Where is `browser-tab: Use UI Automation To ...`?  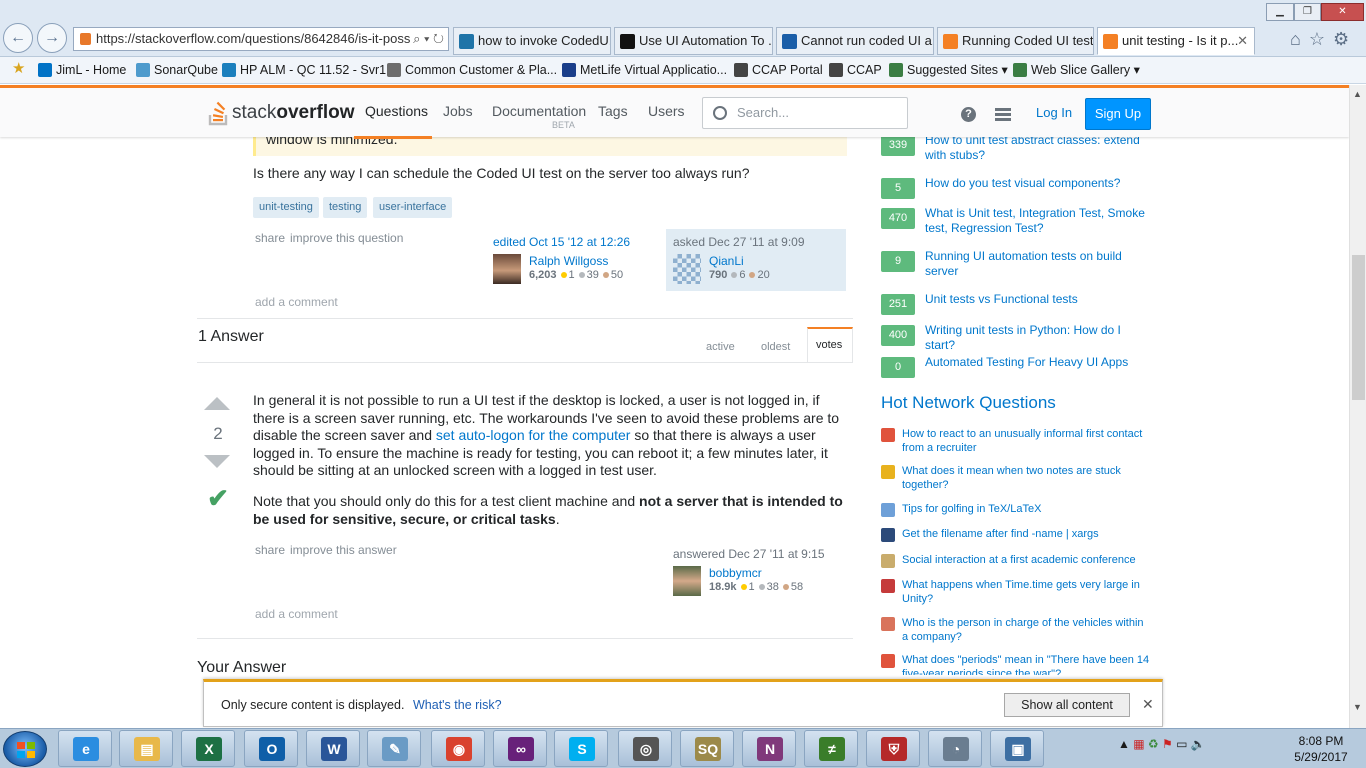
browser-tab: Use UI Automation To ... is located at coordinates (693, 41).